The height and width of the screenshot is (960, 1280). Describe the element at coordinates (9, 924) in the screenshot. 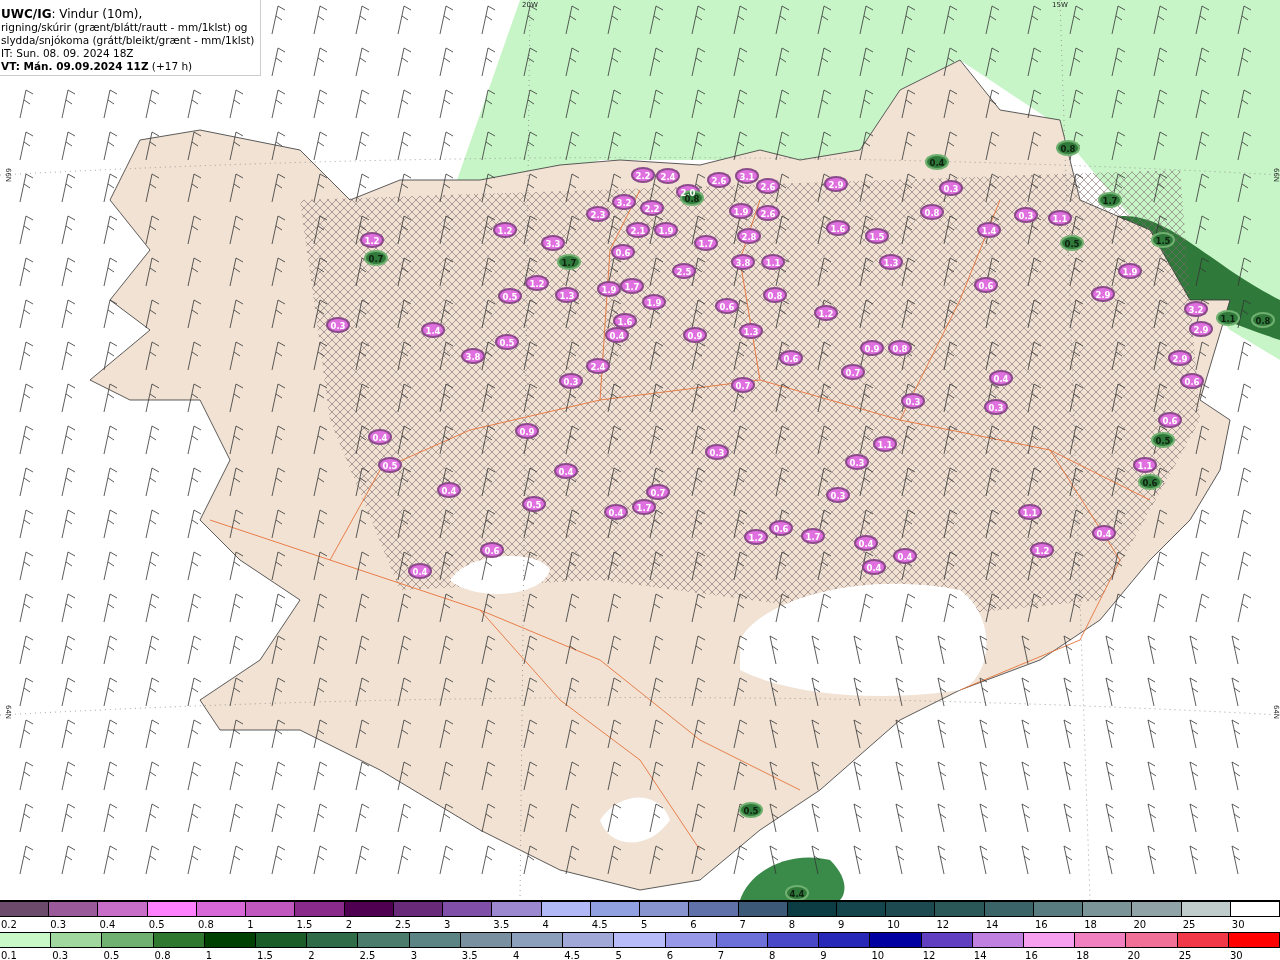

I see `legend-label: 0.2` at that location.